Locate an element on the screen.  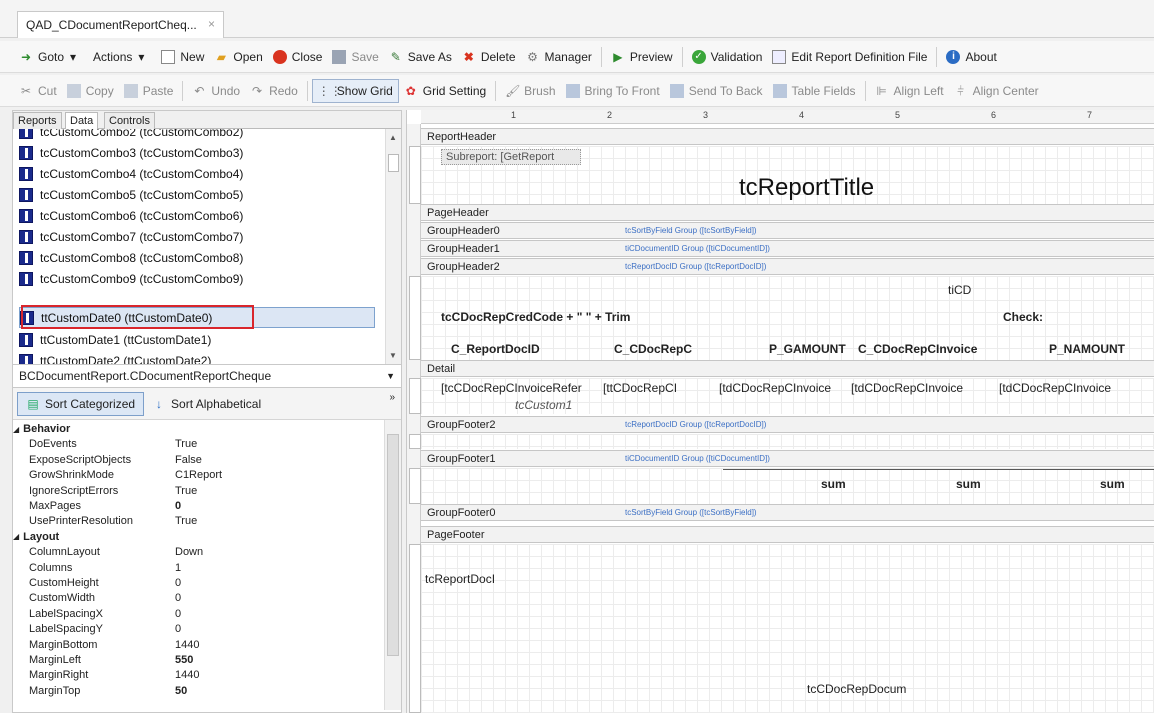
save-button: Save is located at coordinates (355, 57).